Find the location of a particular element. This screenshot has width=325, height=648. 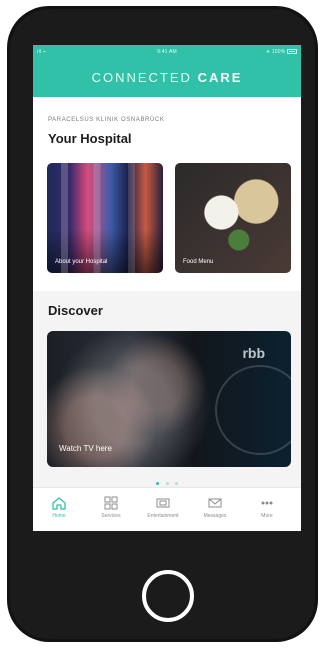

battery-status: ∗ 100% is located at coordinates (281, 52).